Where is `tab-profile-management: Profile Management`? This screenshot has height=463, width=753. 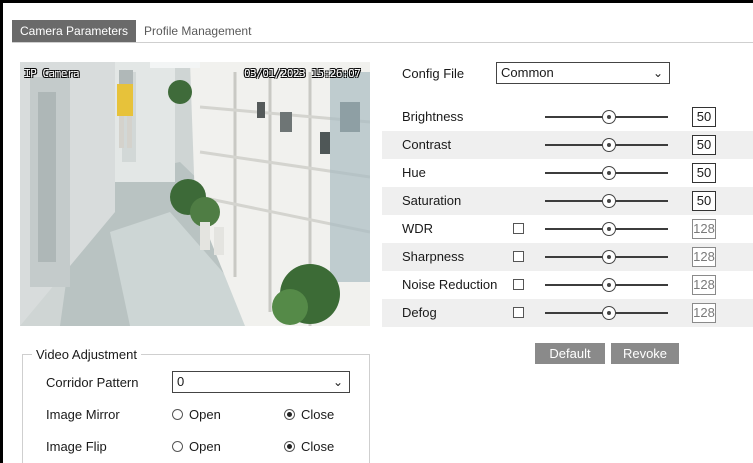
tab-profile-management: Profile Management is located at coordinates (198, 31).